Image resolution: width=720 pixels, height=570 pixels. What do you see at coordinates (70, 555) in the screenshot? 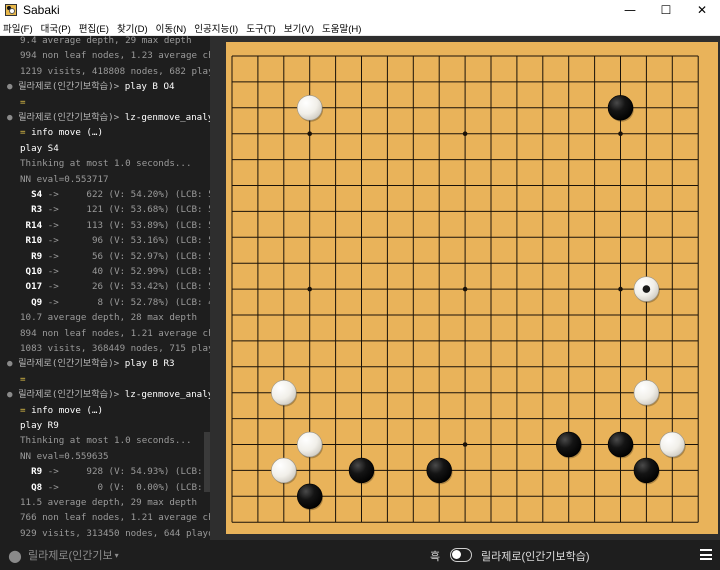
I see `console-engine-selector: 릴라제로(인간기보` at bounding box center [70, 555].